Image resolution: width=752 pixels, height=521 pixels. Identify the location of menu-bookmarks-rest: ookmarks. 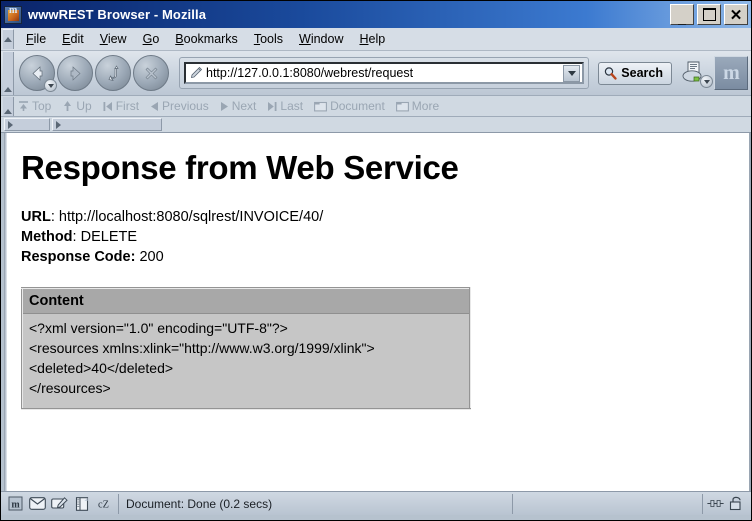
(210, 39).